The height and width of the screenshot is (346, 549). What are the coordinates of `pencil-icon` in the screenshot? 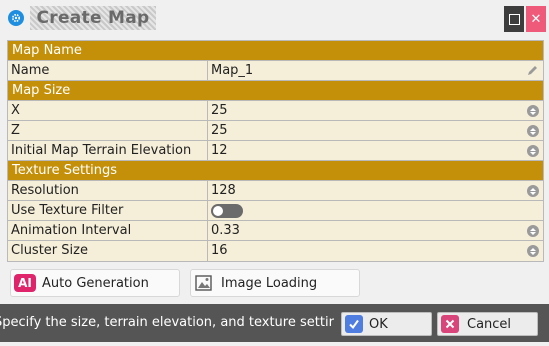 It's located at (532, 70).